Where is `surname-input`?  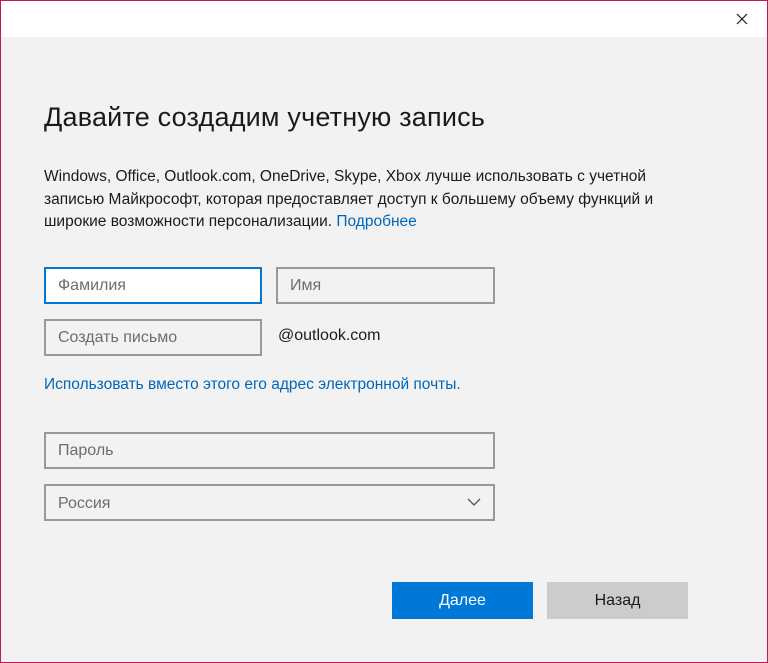 surname-input is located at coordinates (153, 285).